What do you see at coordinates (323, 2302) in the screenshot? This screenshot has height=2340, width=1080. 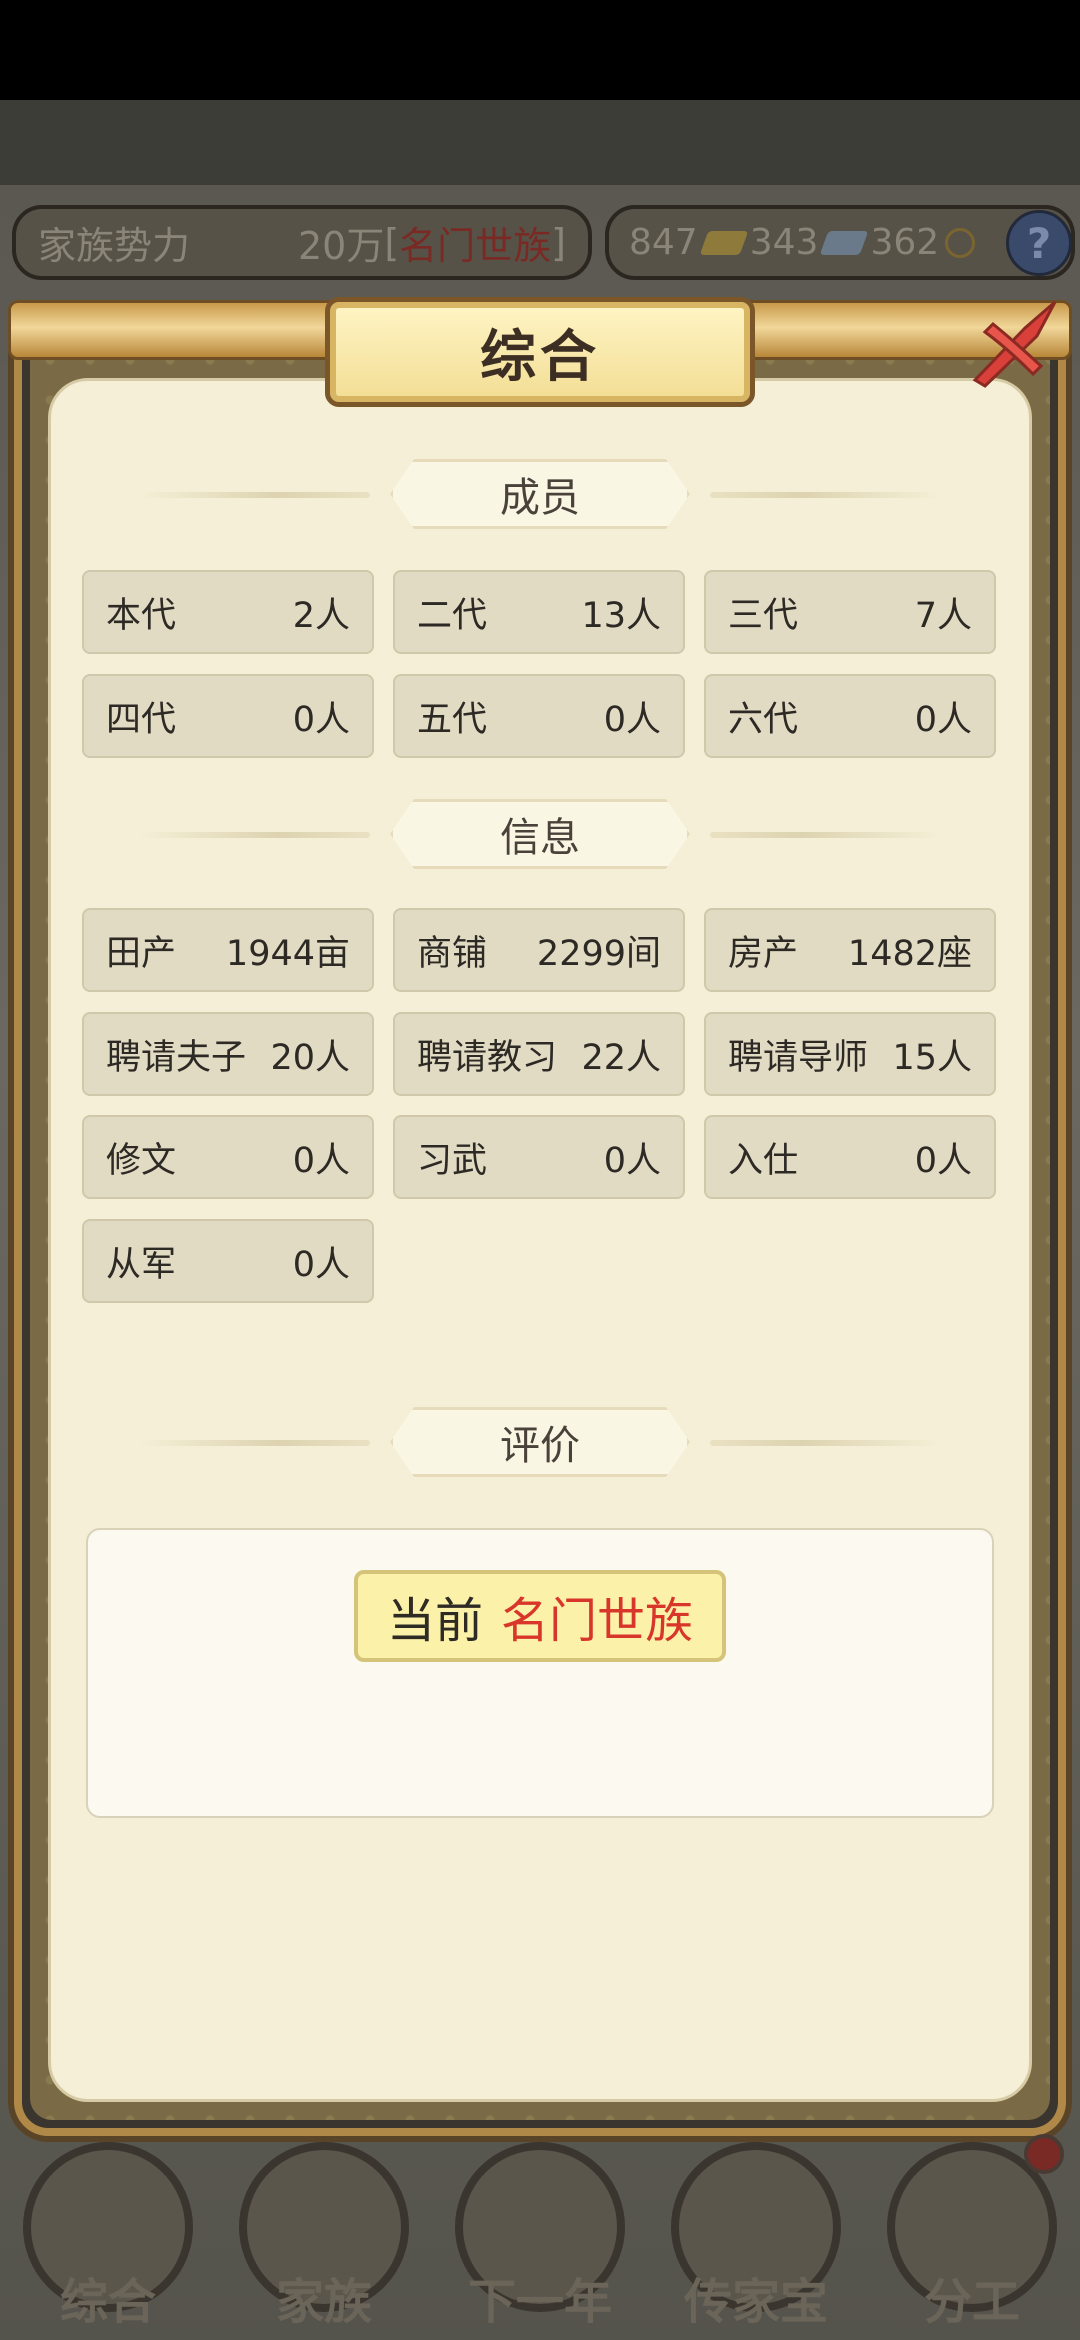 I see `nav-label: 家族` at bounding box center [323, 2302].